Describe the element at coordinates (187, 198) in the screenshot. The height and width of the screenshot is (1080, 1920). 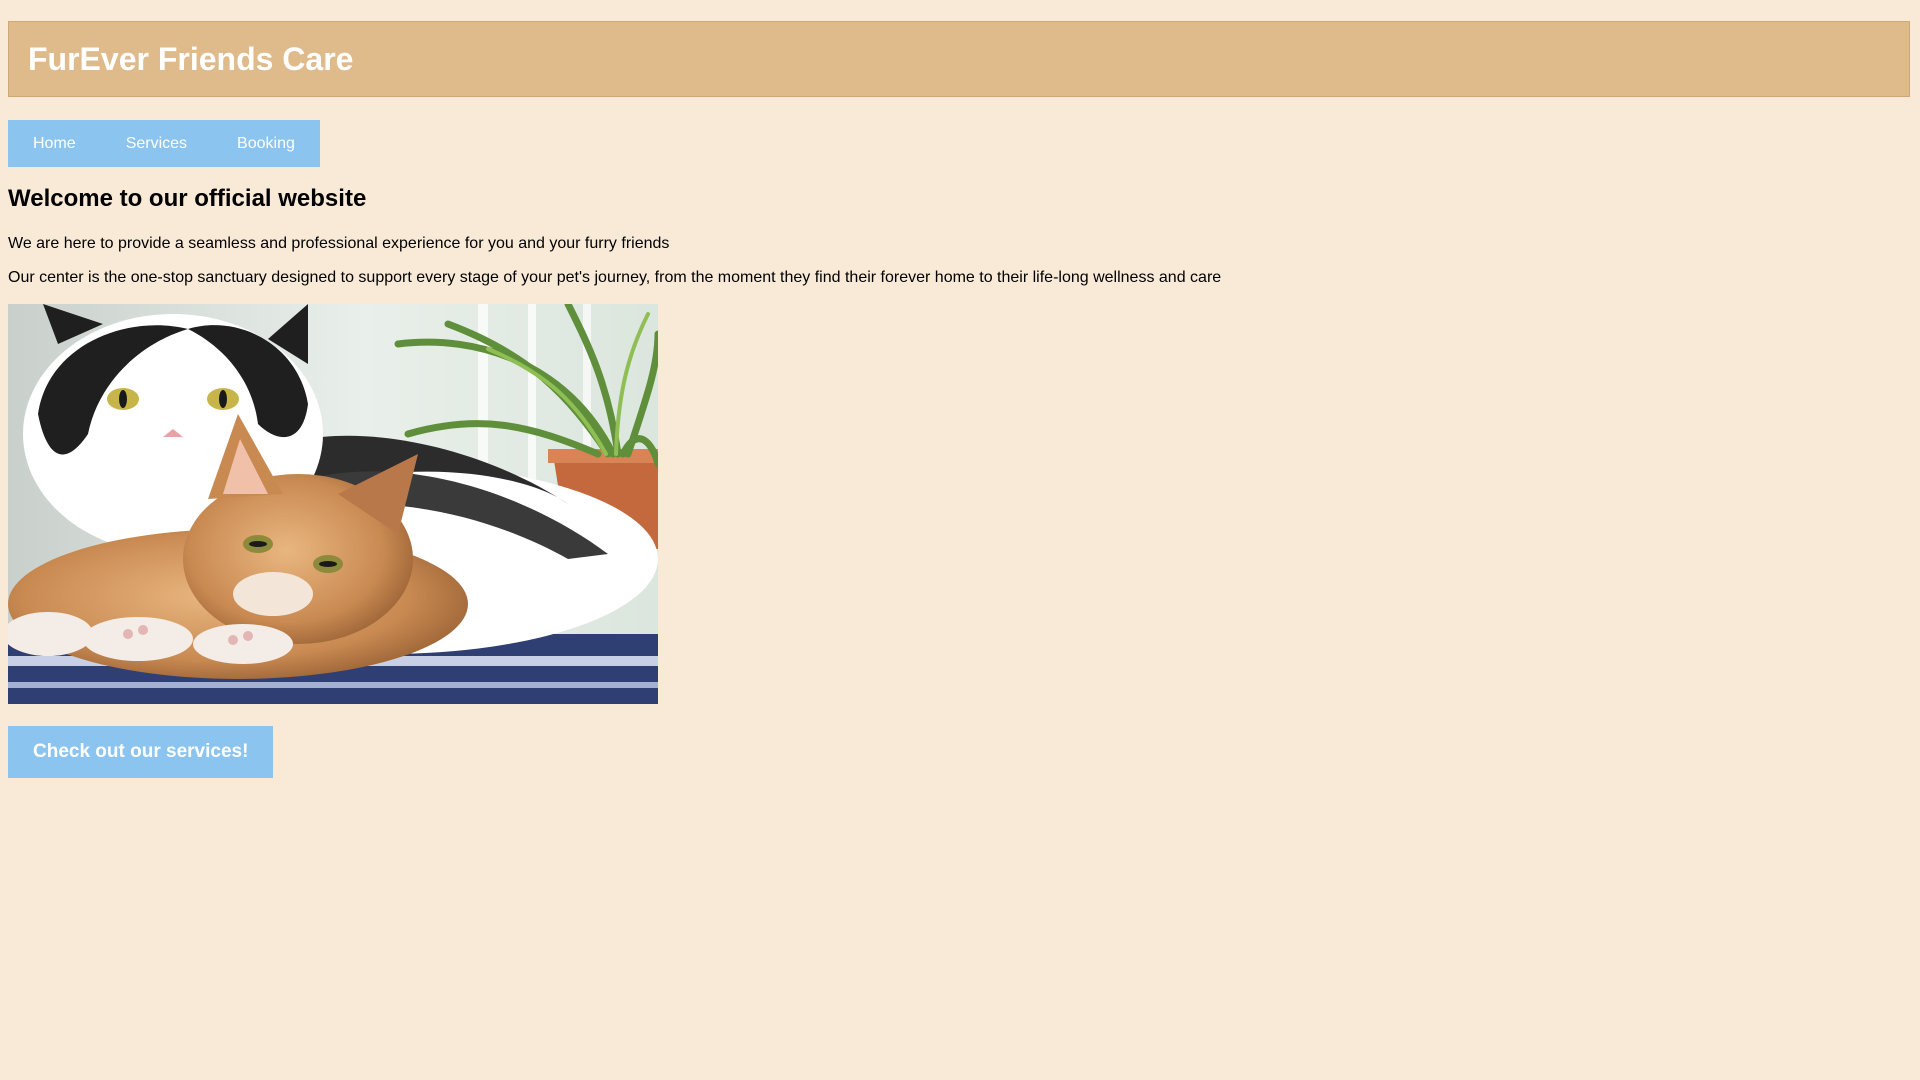
I see `welcome-heading: Welcome to our official website` at that location.